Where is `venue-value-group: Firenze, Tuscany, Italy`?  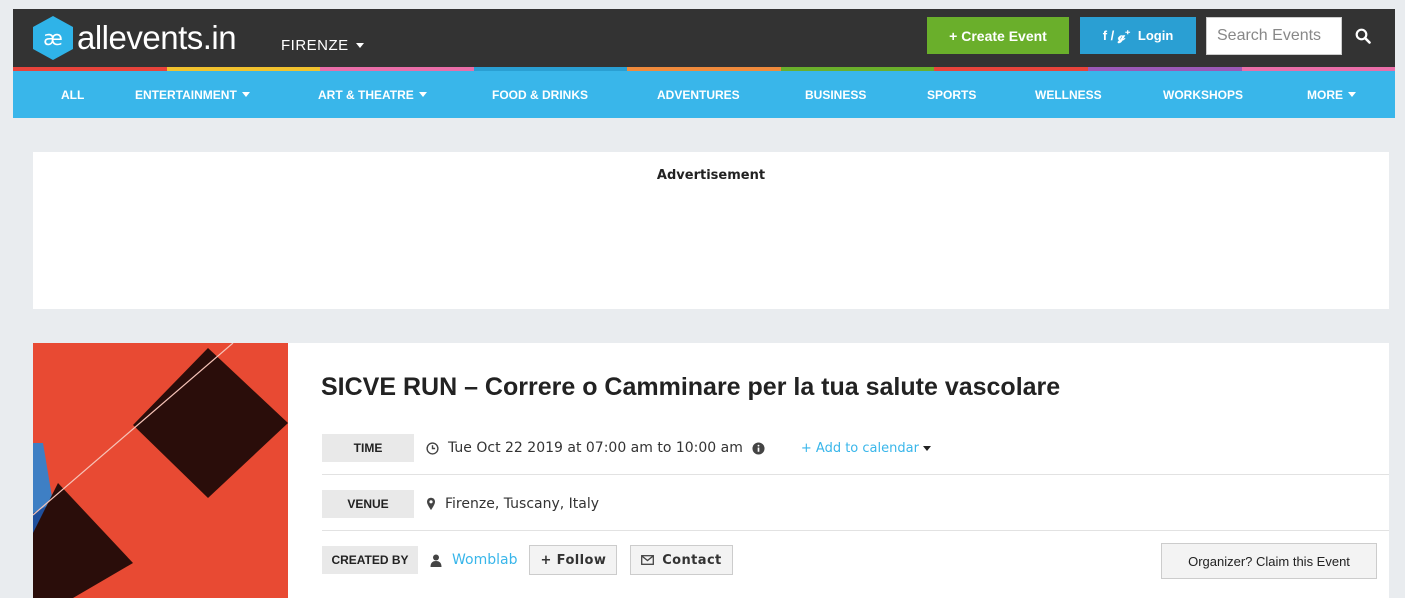 venue-value-group: Firenze, Tuscany, Italy is located at coordinates (512, 504).